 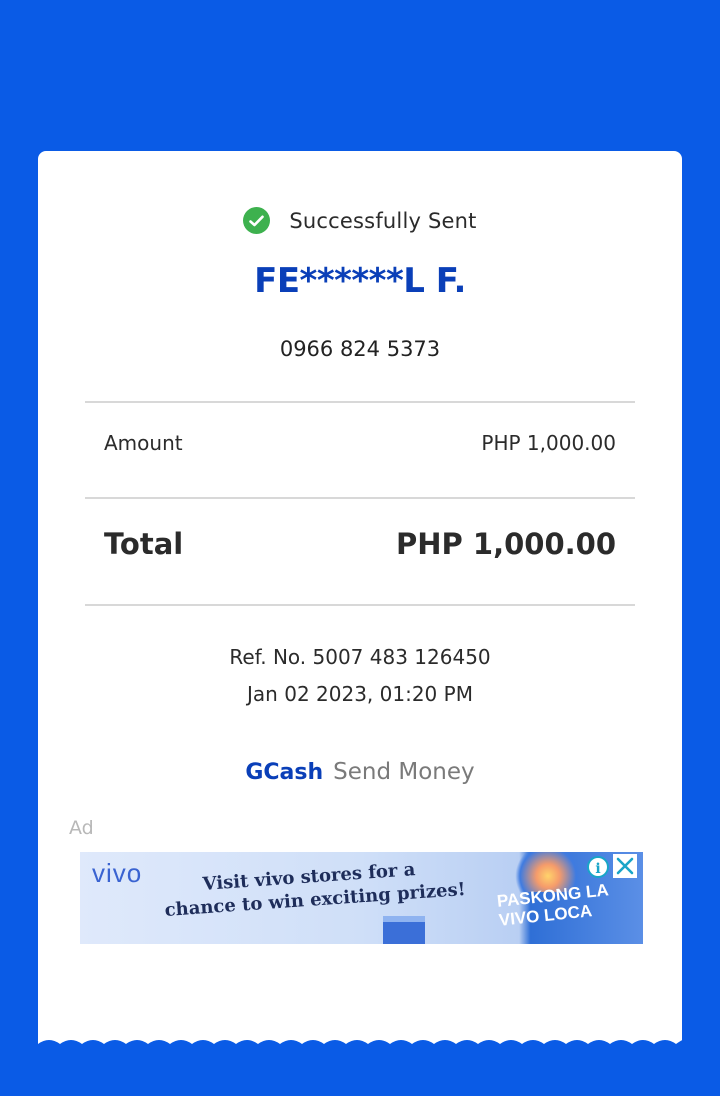 What do you see at coordinates (598, 867) in the screenshot?
I see `info-icon: i` at bounding box center [598, 867].